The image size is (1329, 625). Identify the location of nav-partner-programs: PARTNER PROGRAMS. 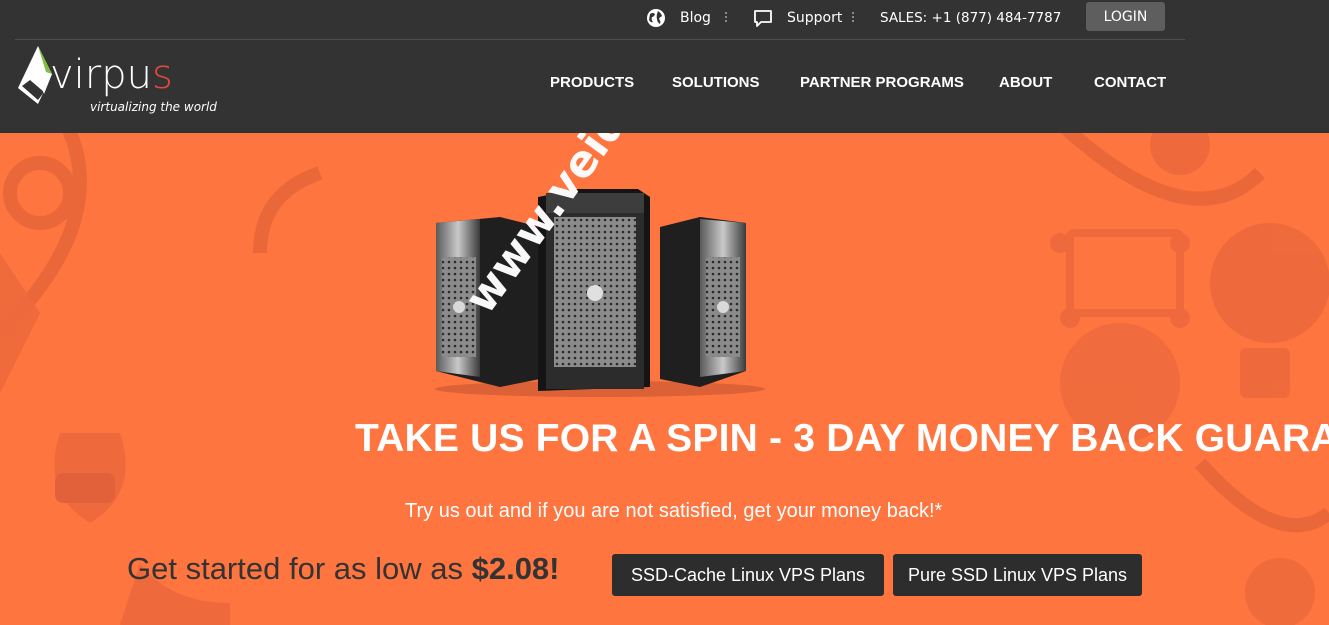
(882, 82).